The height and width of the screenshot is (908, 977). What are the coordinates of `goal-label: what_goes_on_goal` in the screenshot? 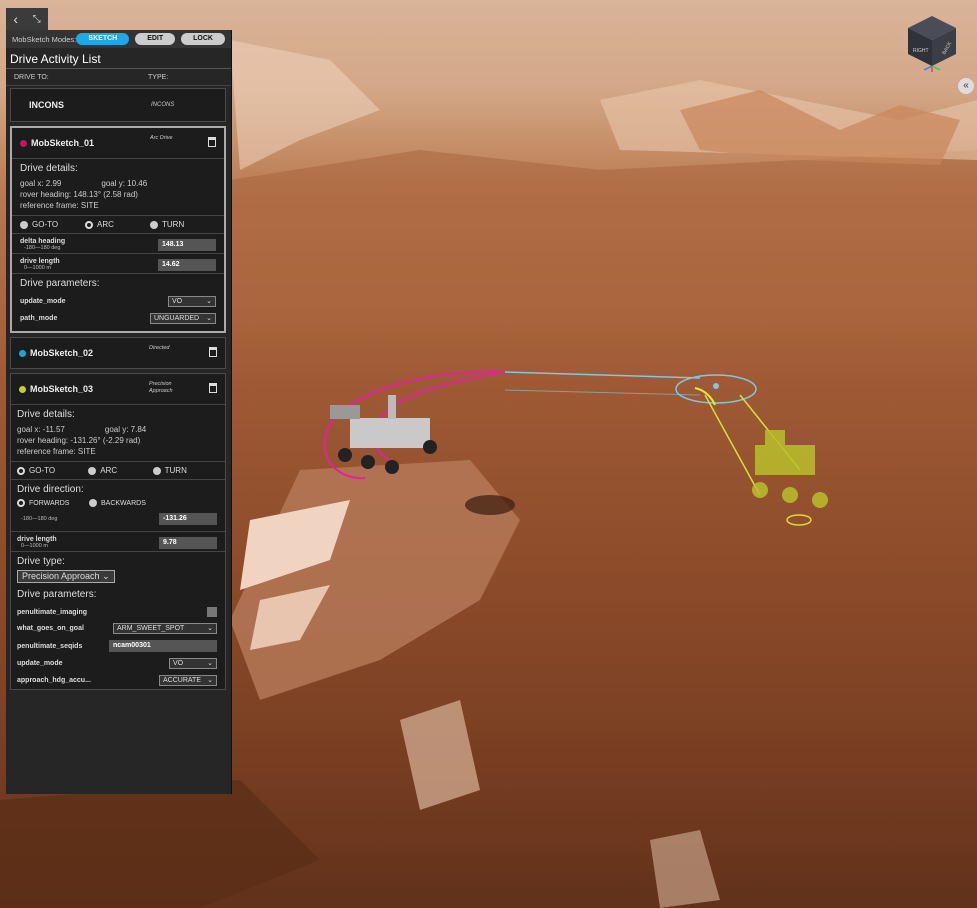 It's located at (50, 628).